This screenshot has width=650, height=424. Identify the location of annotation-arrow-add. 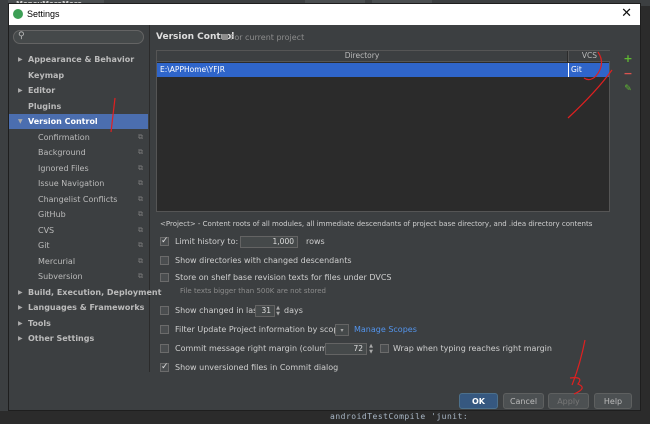
(590, 85).